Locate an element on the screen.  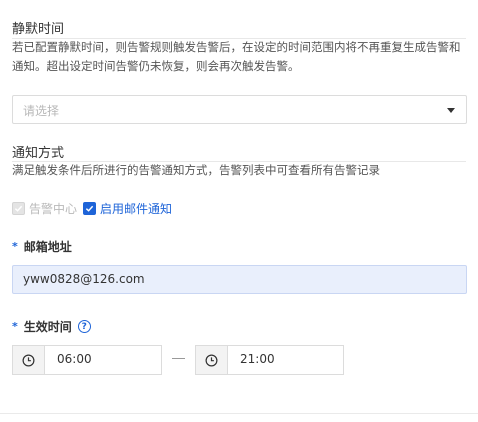
start-time-value: 06:00 is located at coordinates (74, 359).